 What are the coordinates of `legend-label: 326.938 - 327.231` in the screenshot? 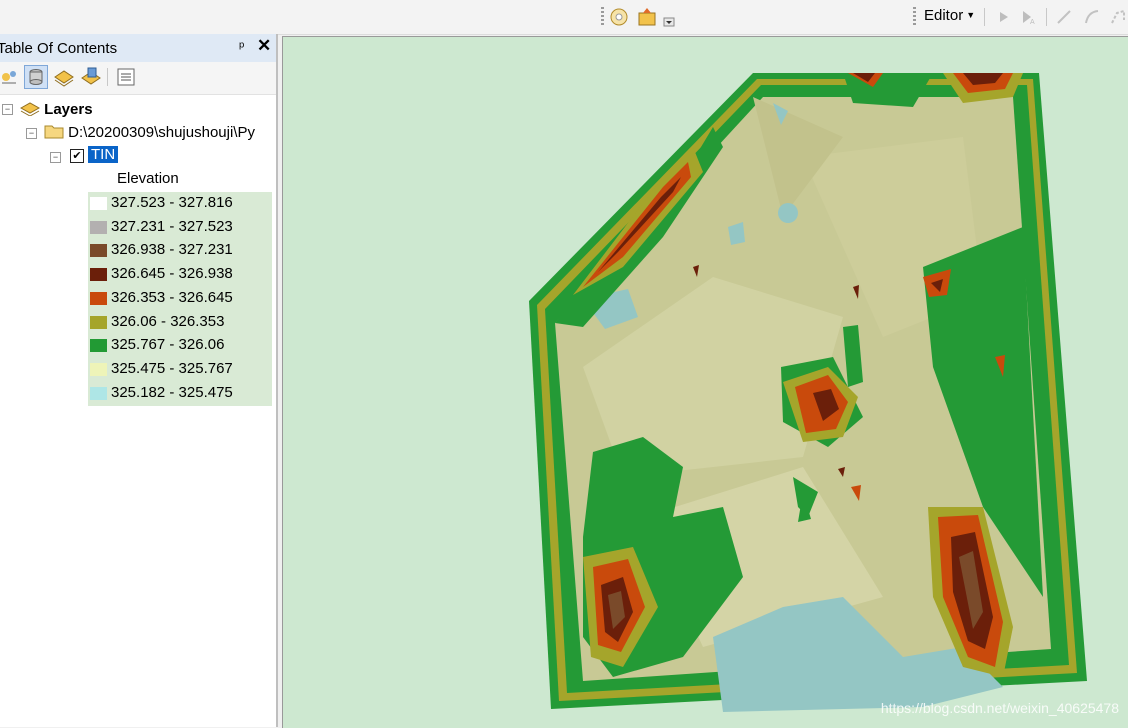 It's located at (172, 250).